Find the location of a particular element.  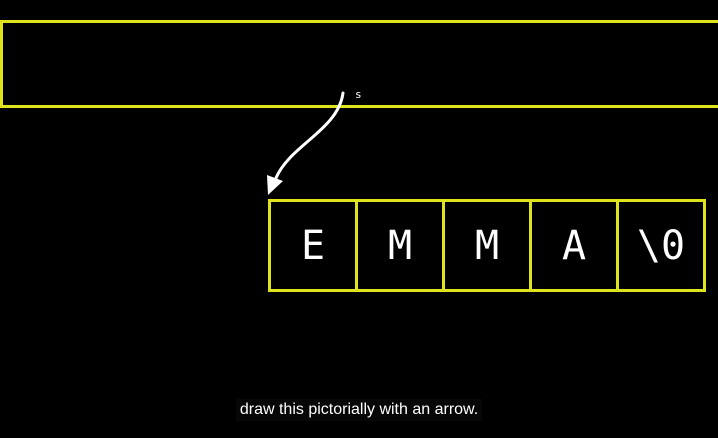

array-cell: A is located at coordinates (574, 245).